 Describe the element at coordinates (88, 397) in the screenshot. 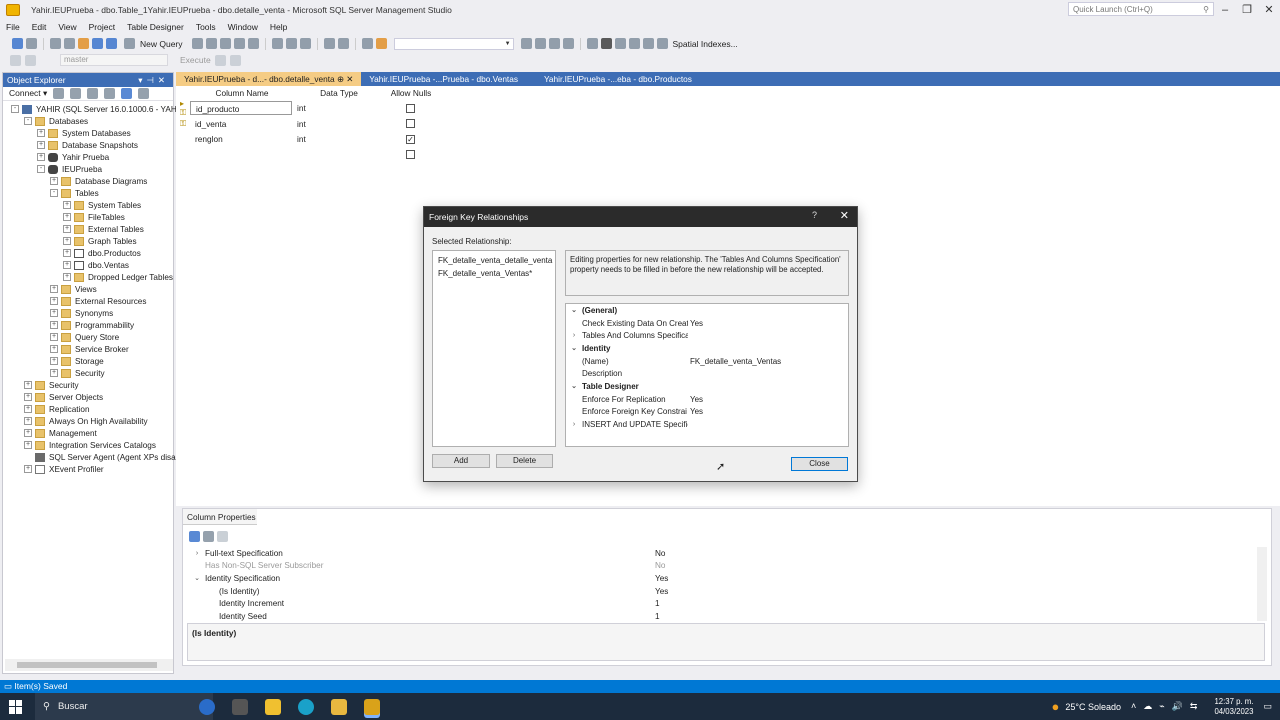

I see `tree-node: + Server Objects` at that location.